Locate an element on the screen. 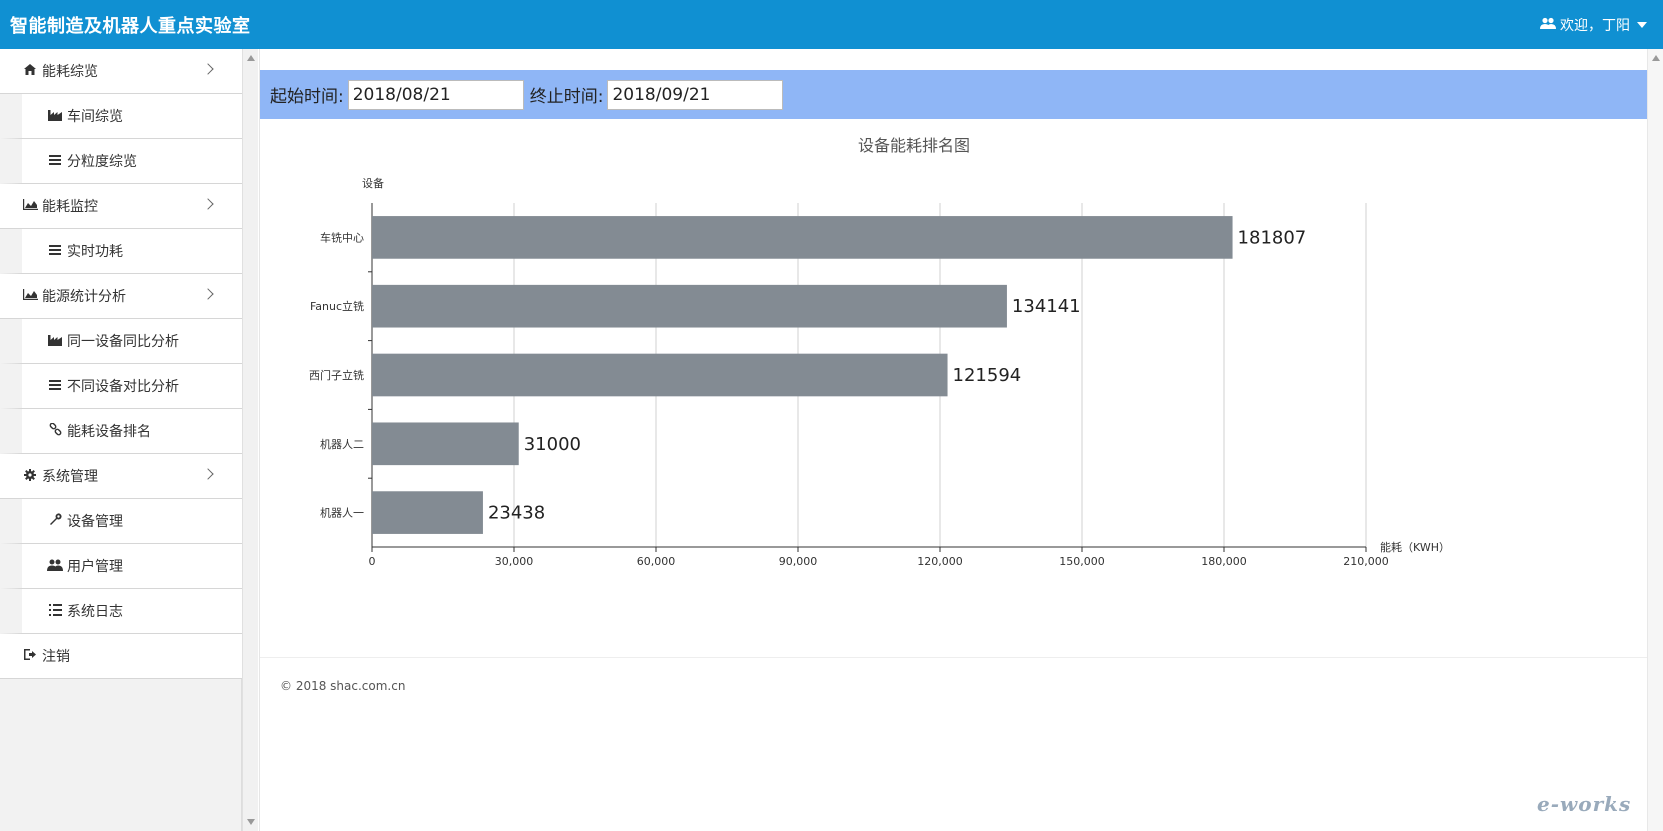  gear-icon is located at coordinates (30, 476).